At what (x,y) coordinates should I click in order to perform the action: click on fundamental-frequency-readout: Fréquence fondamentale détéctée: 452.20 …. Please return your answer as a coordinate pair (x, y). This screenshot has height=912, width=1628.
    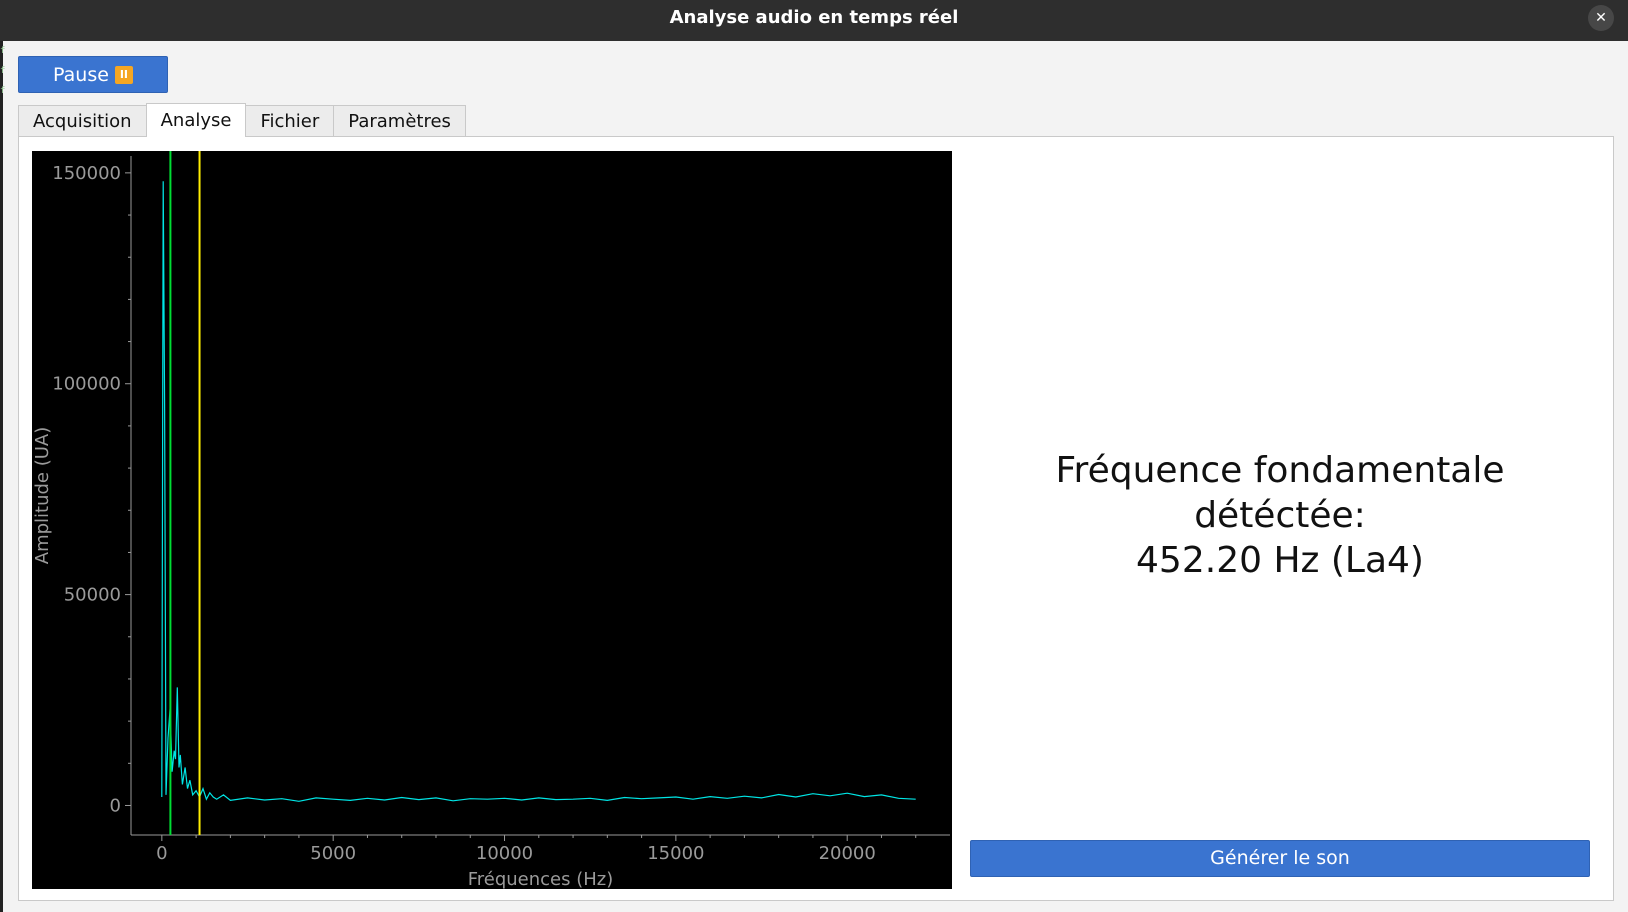
    Looking at the image, I should click on (1280, 515).